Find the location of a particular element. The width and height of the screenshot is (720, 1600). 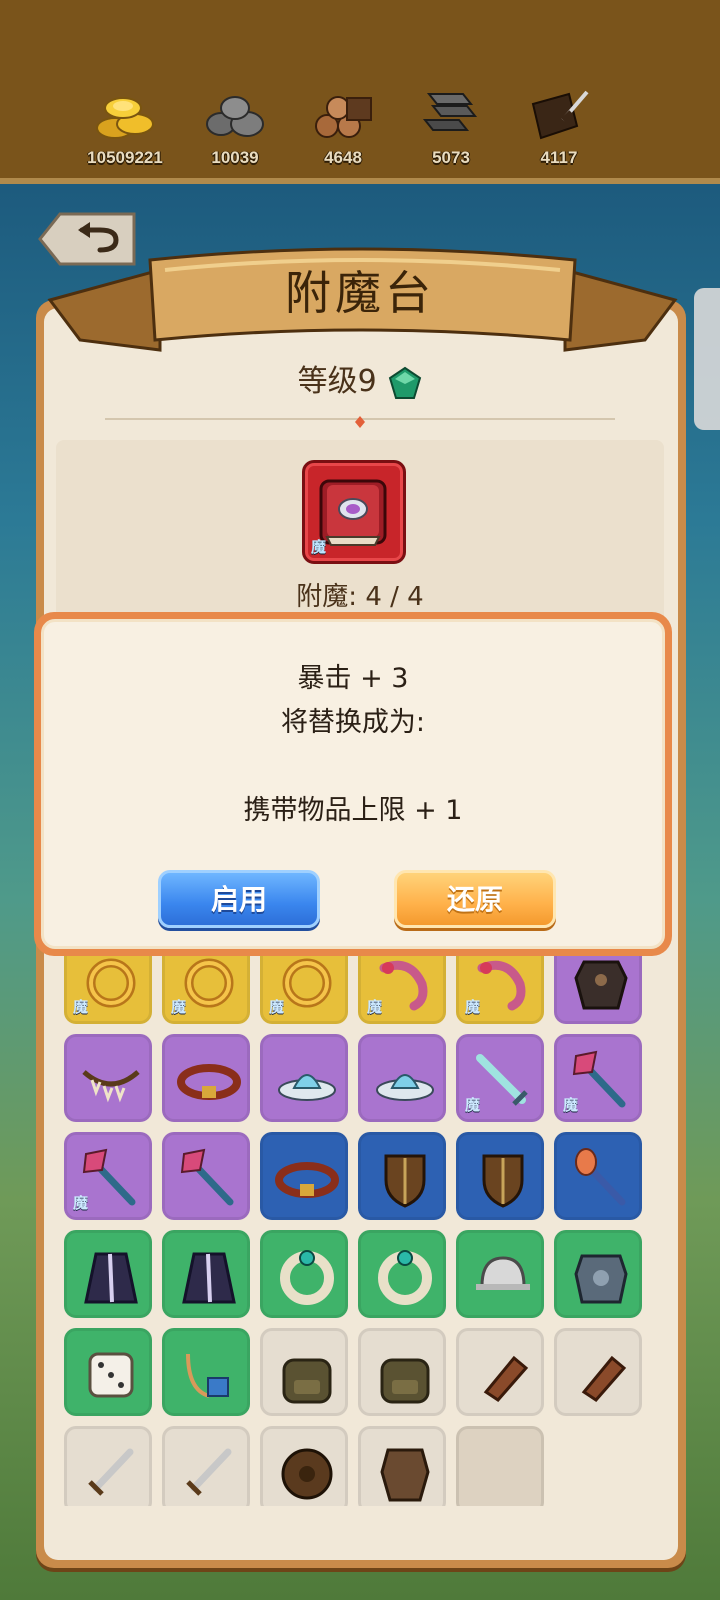

resource-leather: 4117 is located at coordinates (559, 131).